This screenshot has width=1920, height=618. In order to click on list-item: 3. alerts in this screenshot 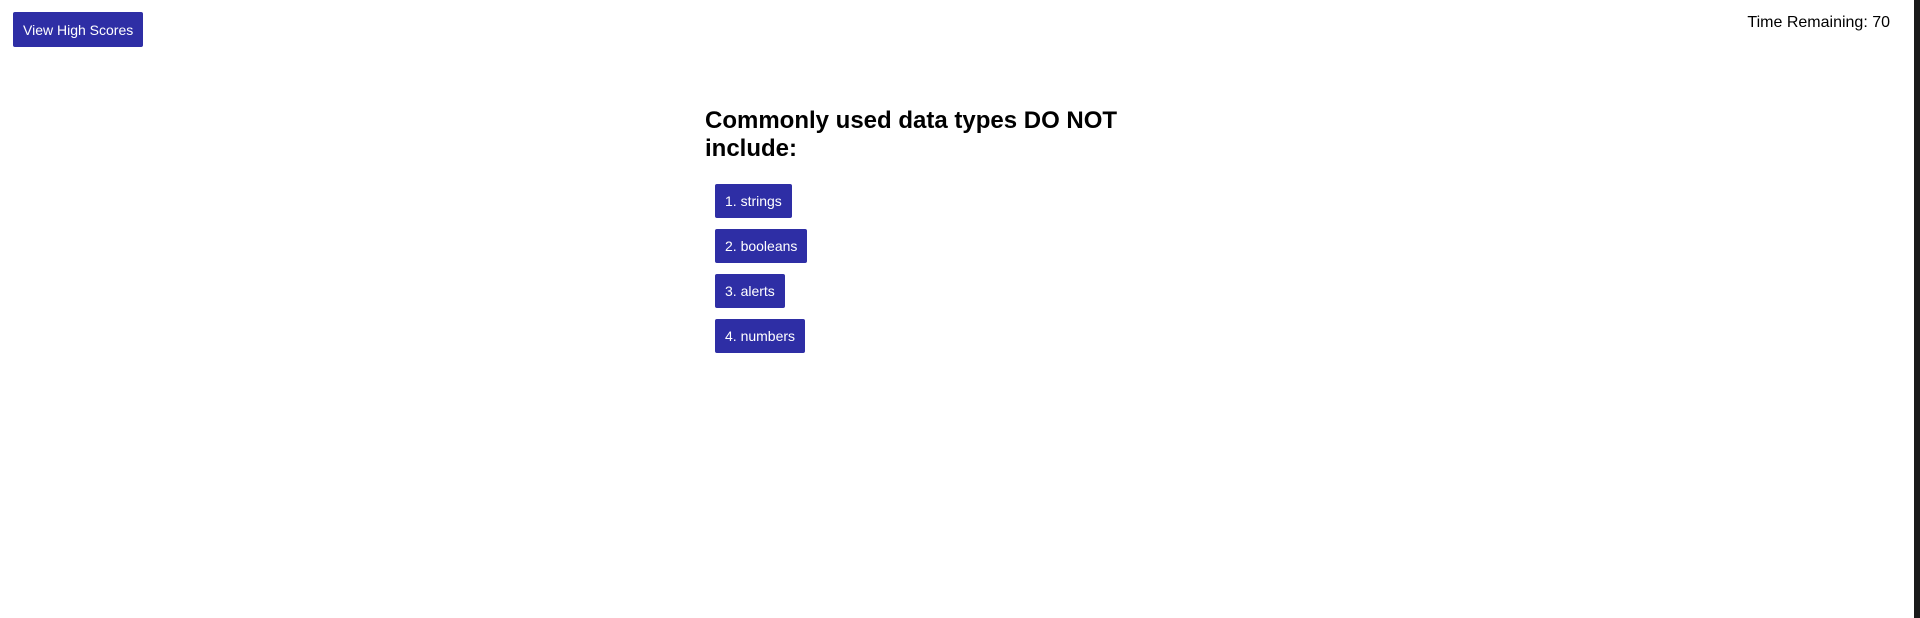, I will do `click(940, 291)`.